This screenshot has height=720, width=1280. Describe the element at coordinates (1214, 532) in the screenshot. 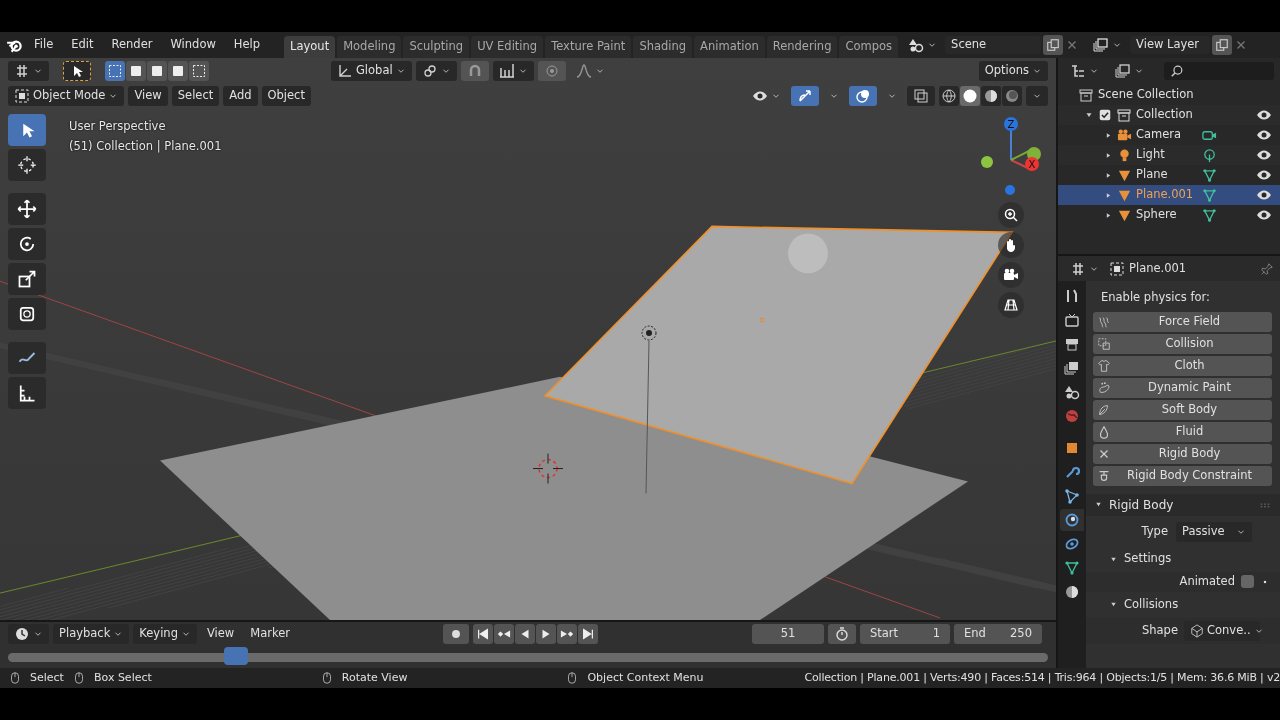

I see `type-dropdown: Passive` at that location.